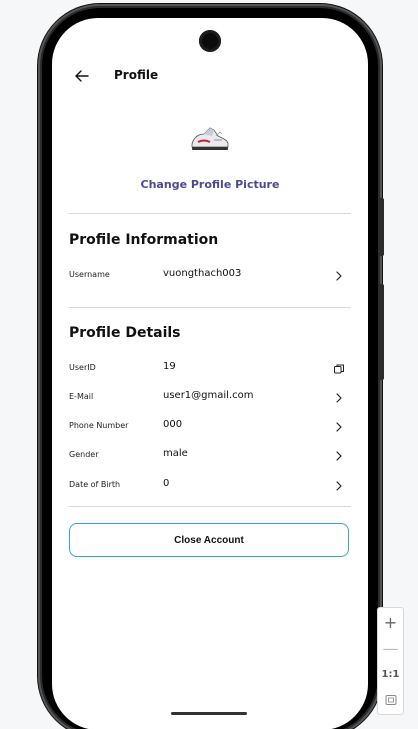 The image size is (418, 729). Describe the element at coordinates (210, 486) in the screenshot. I see `row-date-of-birth: Date of Birth 0` at that location.